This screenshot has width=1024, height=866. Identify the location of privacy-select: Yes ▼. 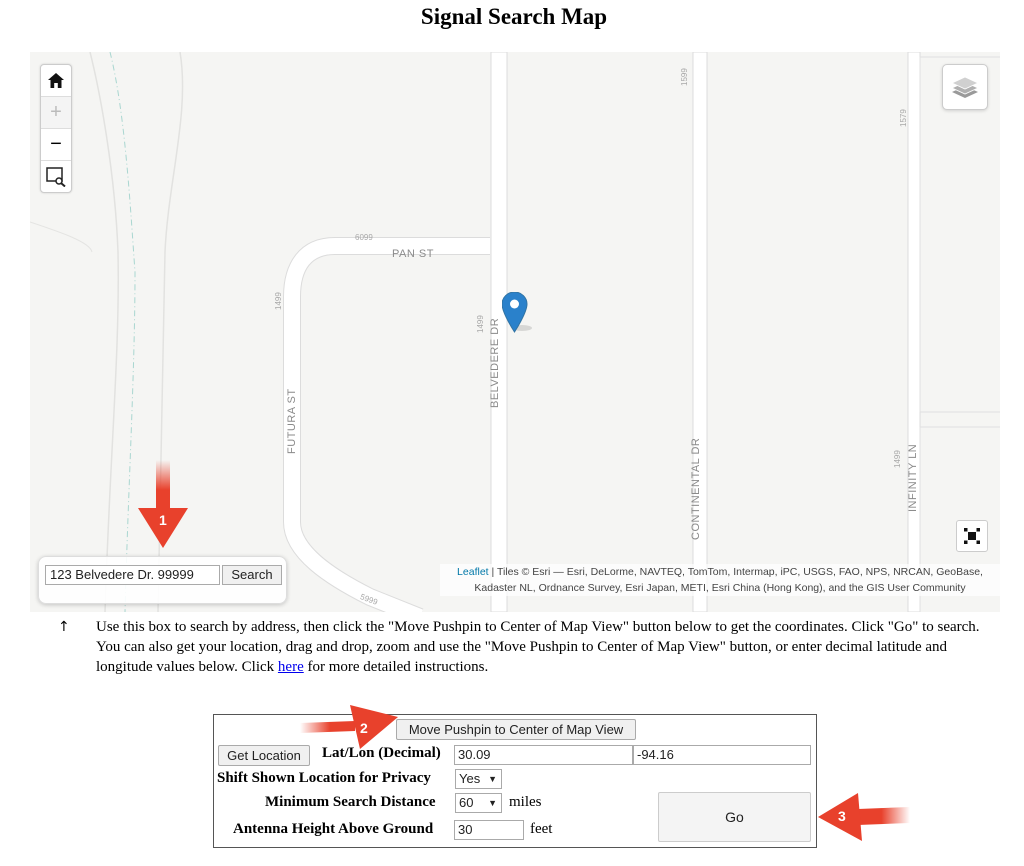
(478, 779).